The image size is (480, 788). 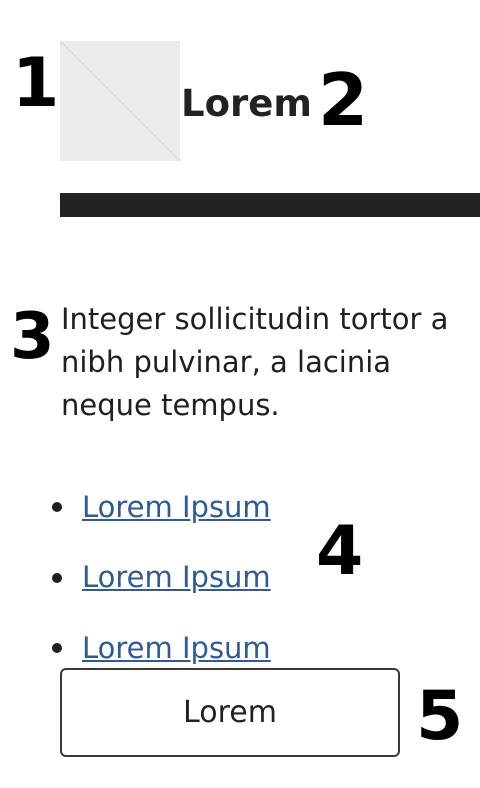 What do you see at coordinates (246, 103) in the screenshot?
I see `page-title: Lorem` at bounding box center [246, 103].